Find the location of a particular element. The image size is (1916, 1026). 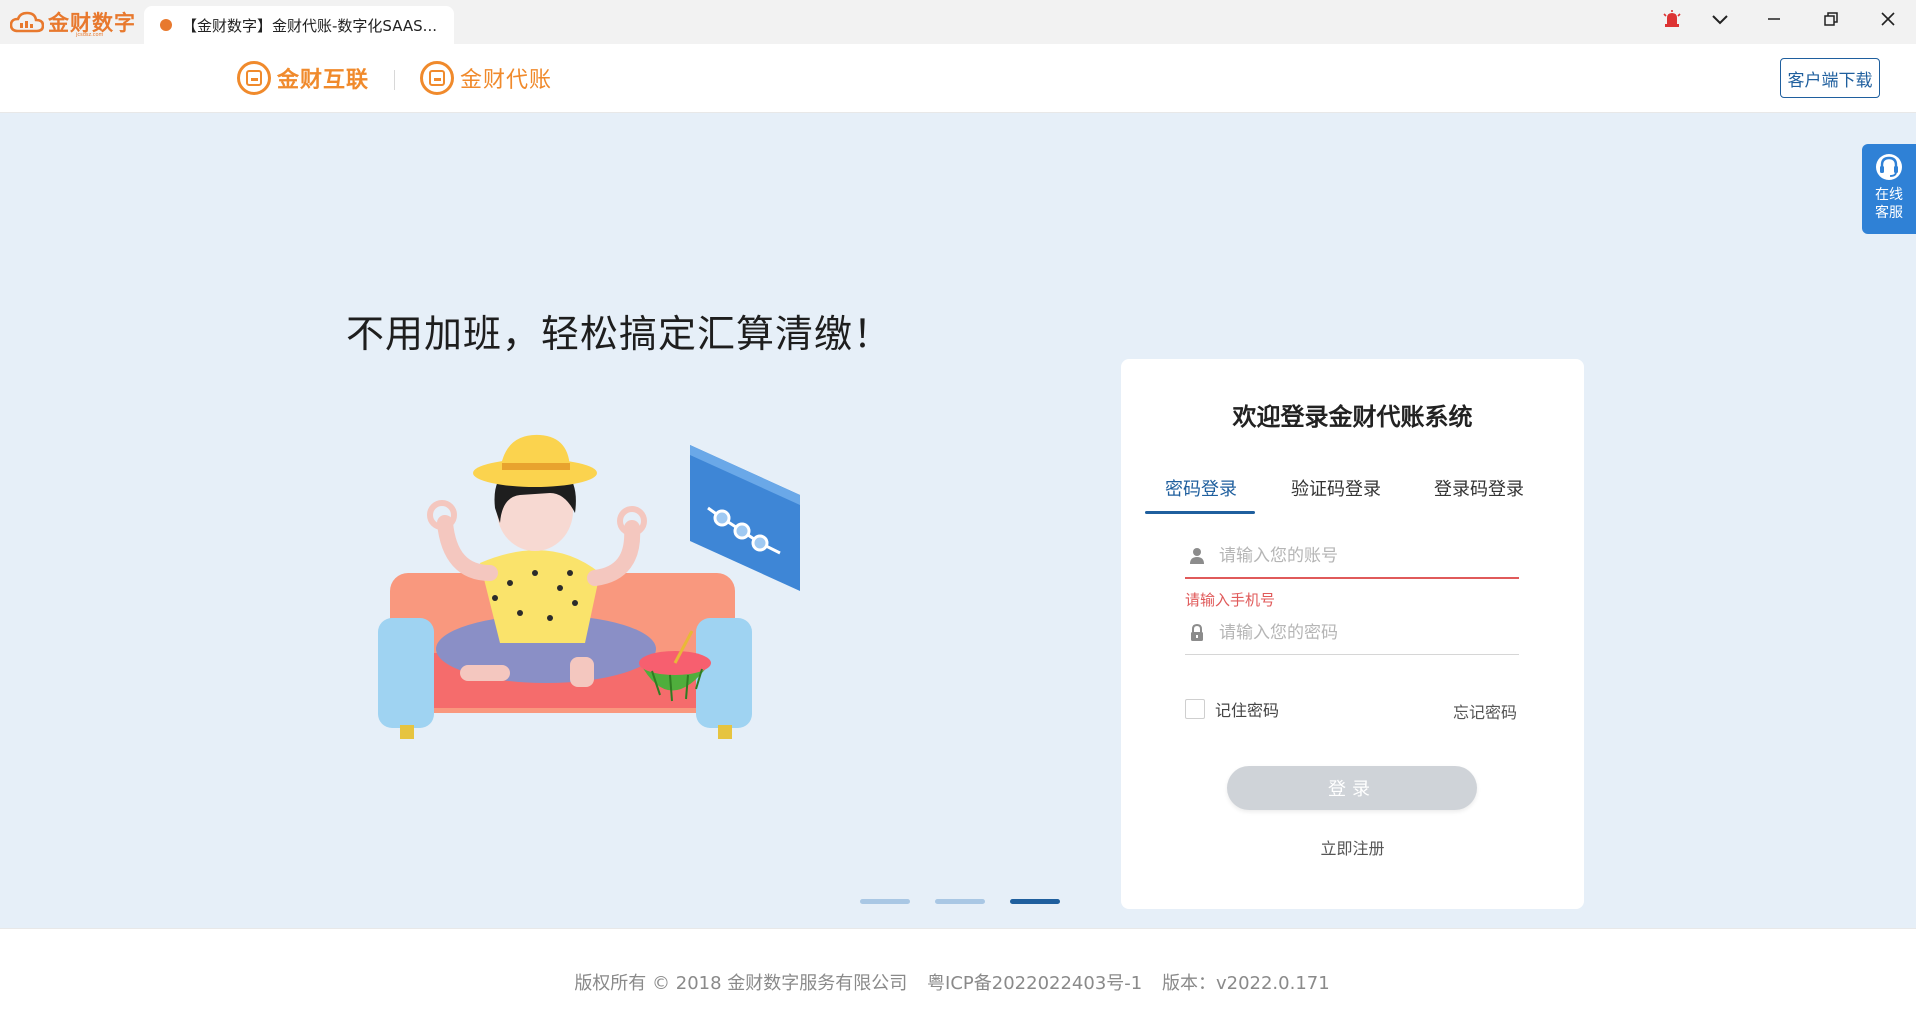

user-icon is located at coordinates (1197, 556).